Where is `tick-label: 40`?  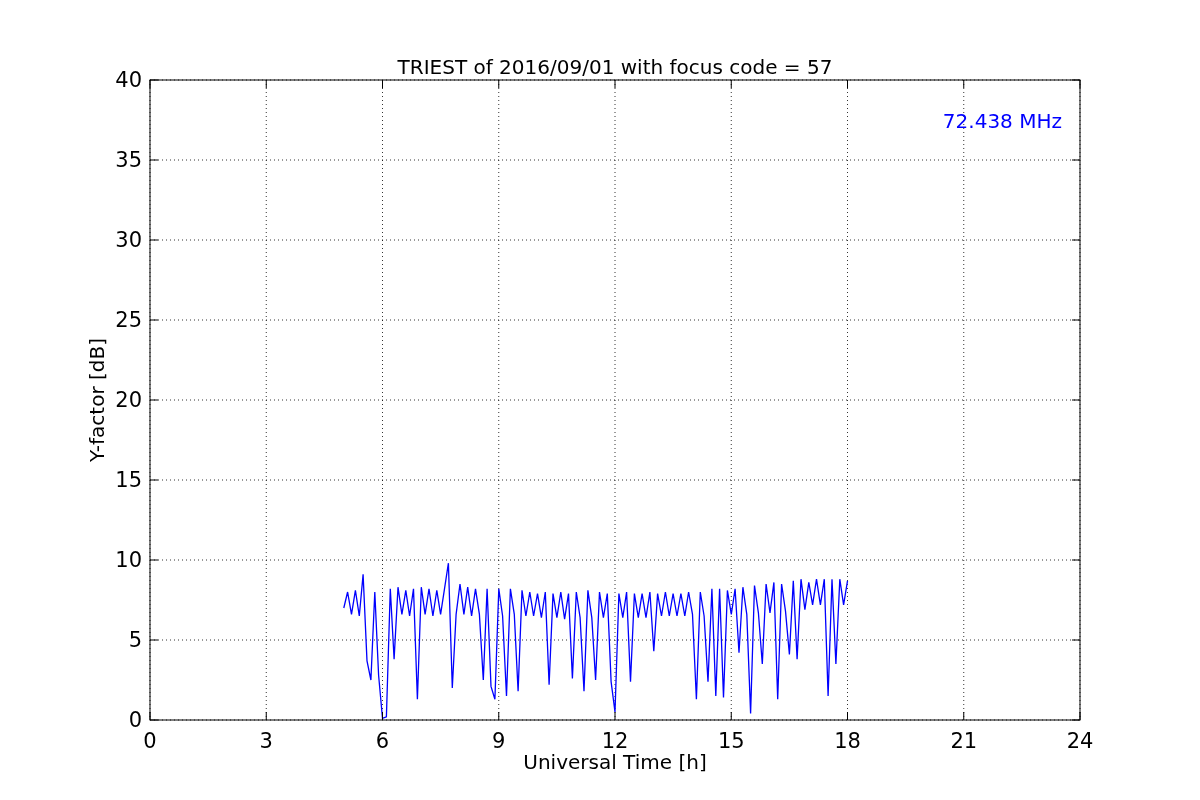 tick-label: 40 is located at coordinates (128, 80).